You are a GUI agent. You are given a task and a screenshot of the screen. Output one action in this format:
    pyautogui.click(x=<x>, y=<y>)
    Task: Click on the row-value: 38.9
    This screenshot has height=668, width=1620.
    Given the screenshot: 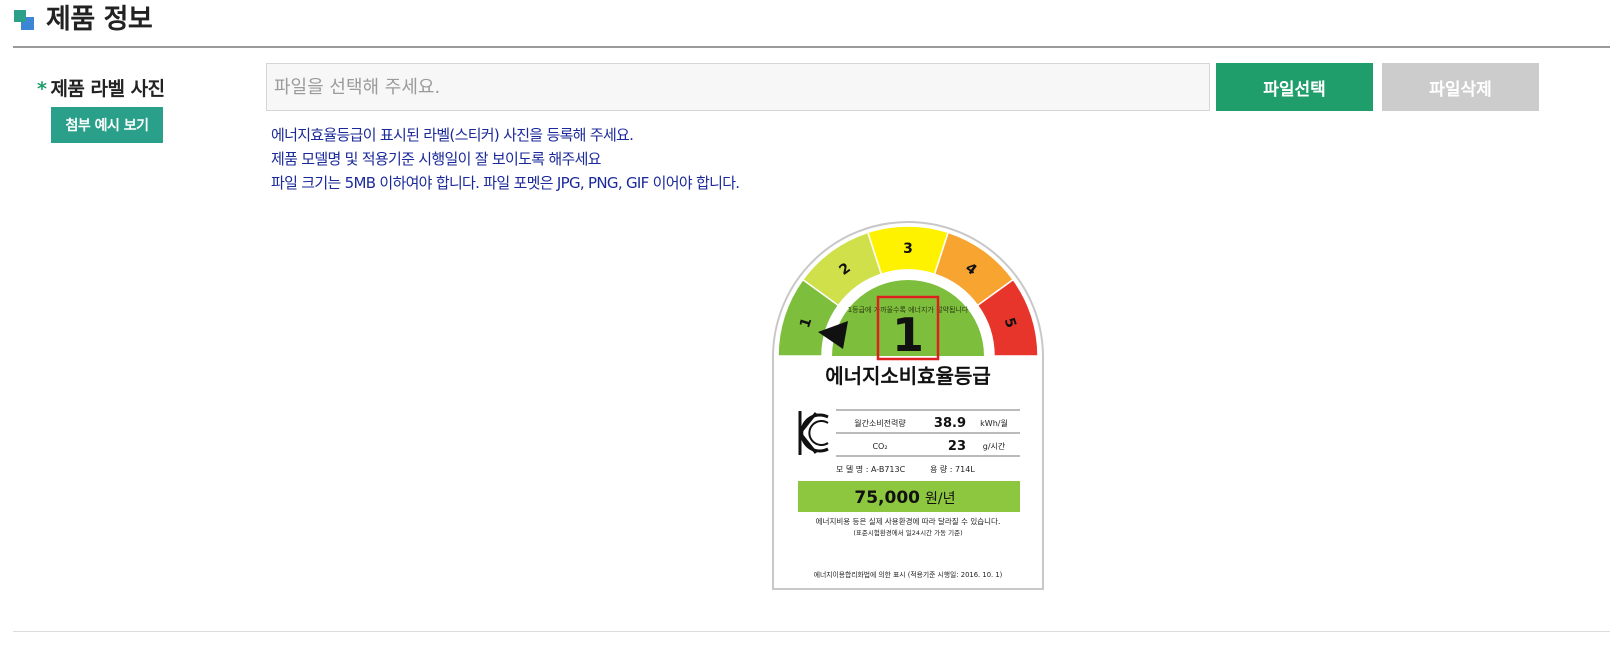 What is the action you would take?
    pyautogui.click(x=950, y=423)
    